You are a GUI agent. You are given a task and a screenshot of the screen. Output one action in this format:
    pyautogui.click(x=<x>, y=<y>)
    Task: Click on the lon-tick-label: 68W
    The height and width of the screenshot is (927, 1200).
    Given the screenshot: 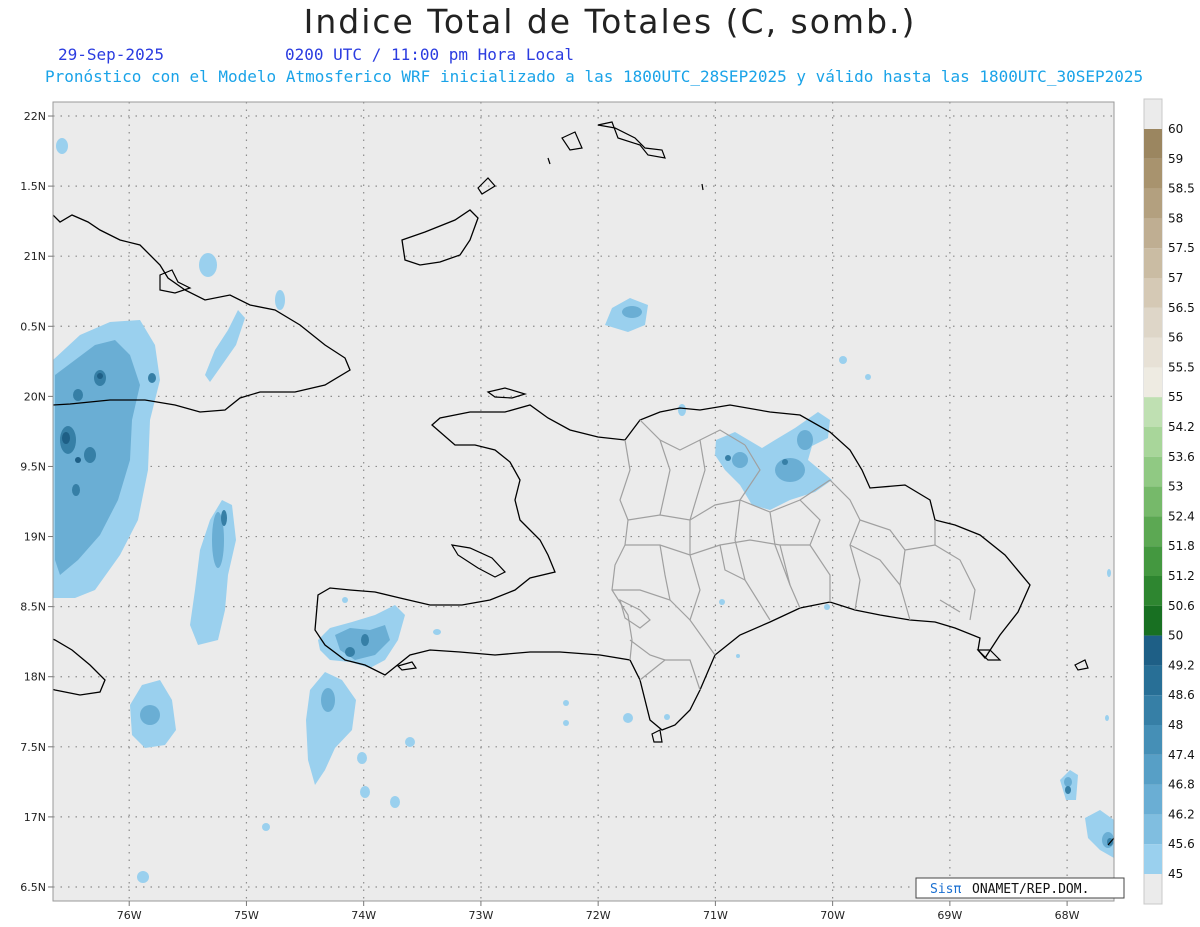 What is the action you would take?
    pyautogui.click(x=1067, y=915)
    